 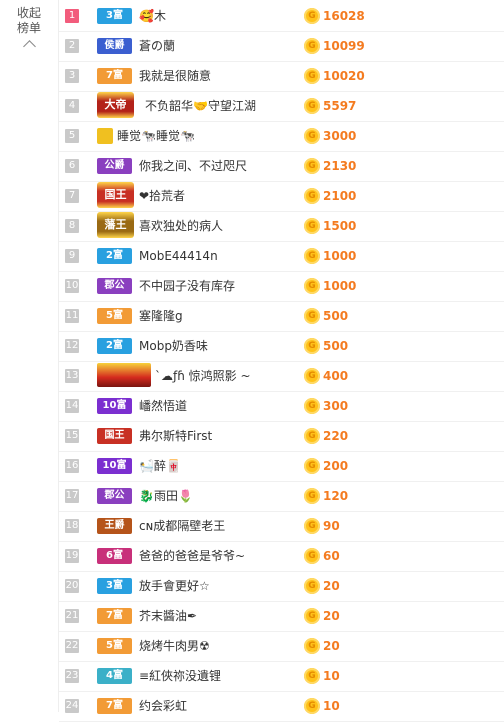 What do you see at coordinates (281, 286) in the screenshot?
I see `list-item: 10 郡公 不中园子没有库存 G 1000` at bounding box center [281, 286].